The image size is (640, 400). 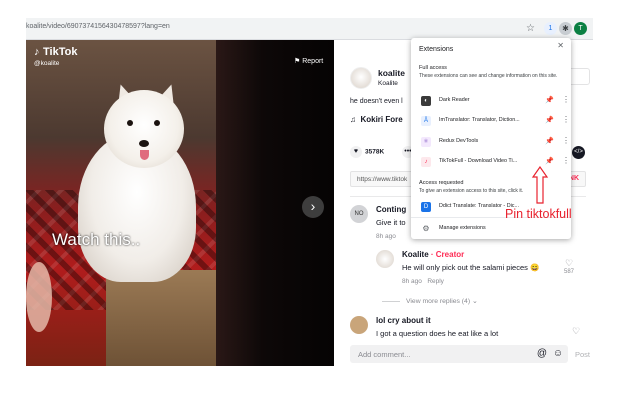 What do you see at coordinates (538, 214) in the screenshot?
I see `annotation-text: Pin tiktokfull` at bounding box center [538, 214].